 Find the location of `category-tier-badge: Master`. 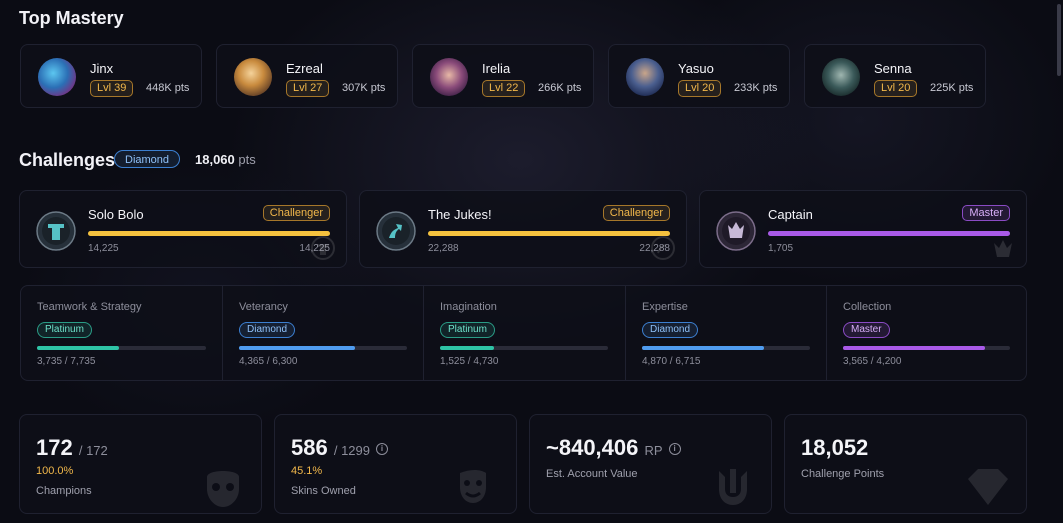

category-tier-badge: Master is located at coordinates (866, 330).